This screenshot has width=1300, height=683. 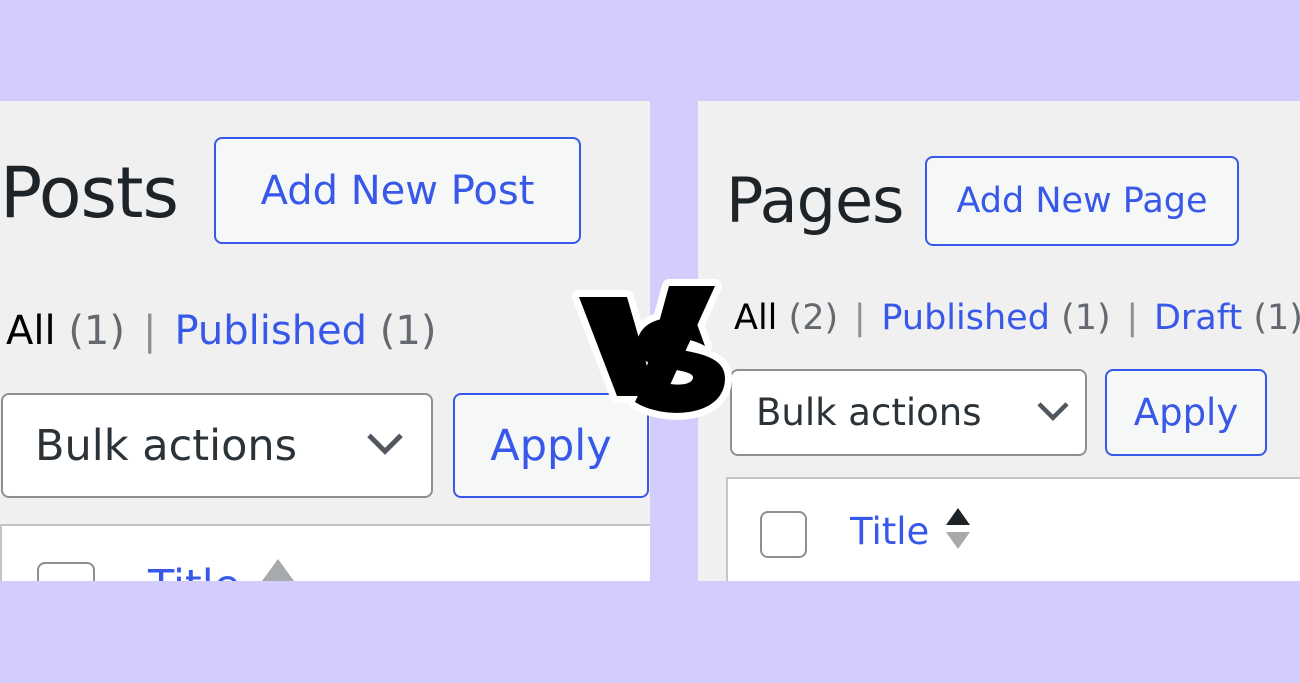 What do you see at coordinates (786, 318) in the screenshot?
I see `filter-all: All (2)` at bounding box center [786, 318].